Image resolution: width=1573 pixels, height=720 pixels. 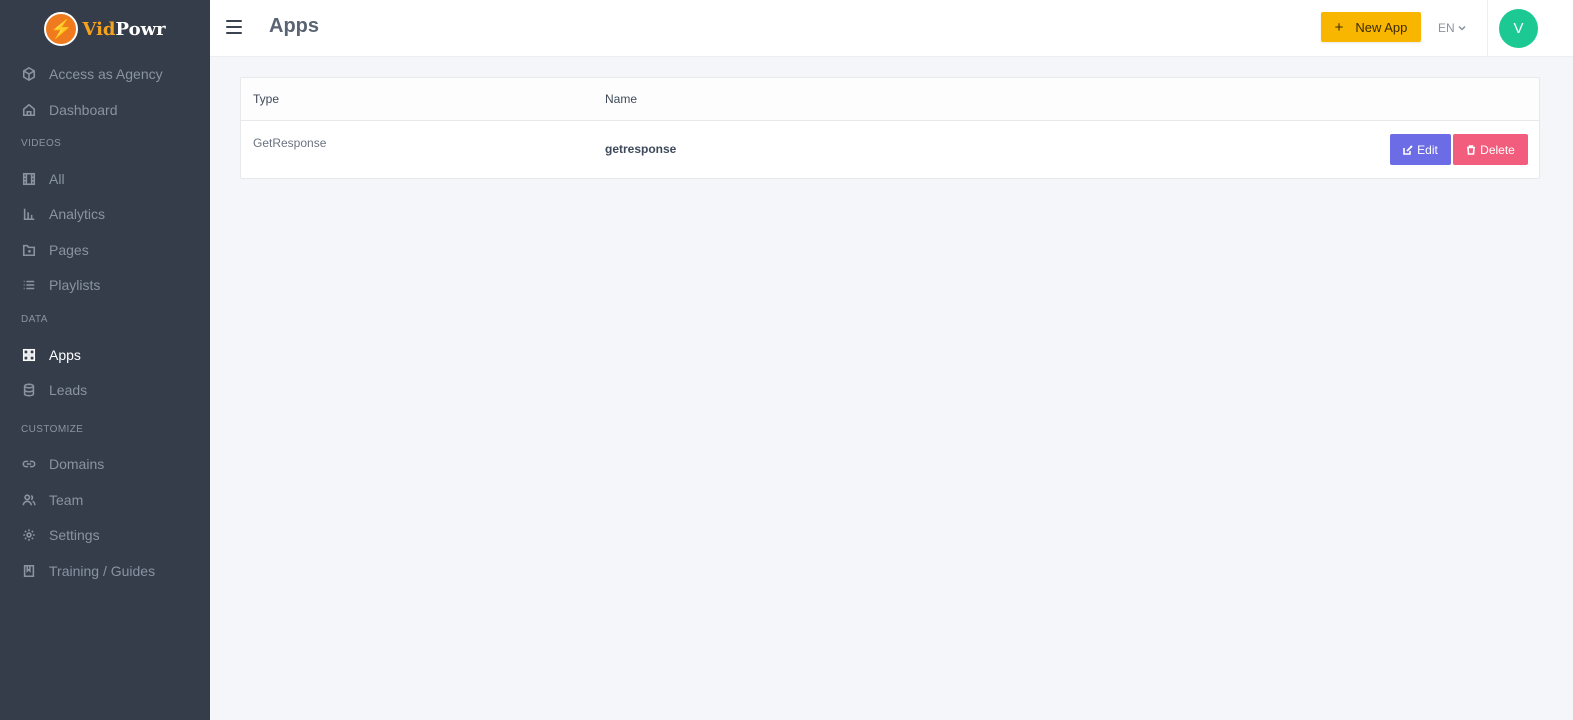 I want to click on sidebar-item-label: Analytics, so click(x=77, y=214).